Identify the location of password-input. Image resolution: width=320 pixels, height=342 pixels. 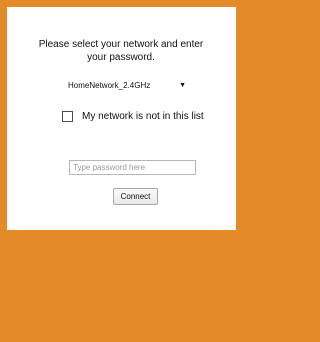
(132, 167).